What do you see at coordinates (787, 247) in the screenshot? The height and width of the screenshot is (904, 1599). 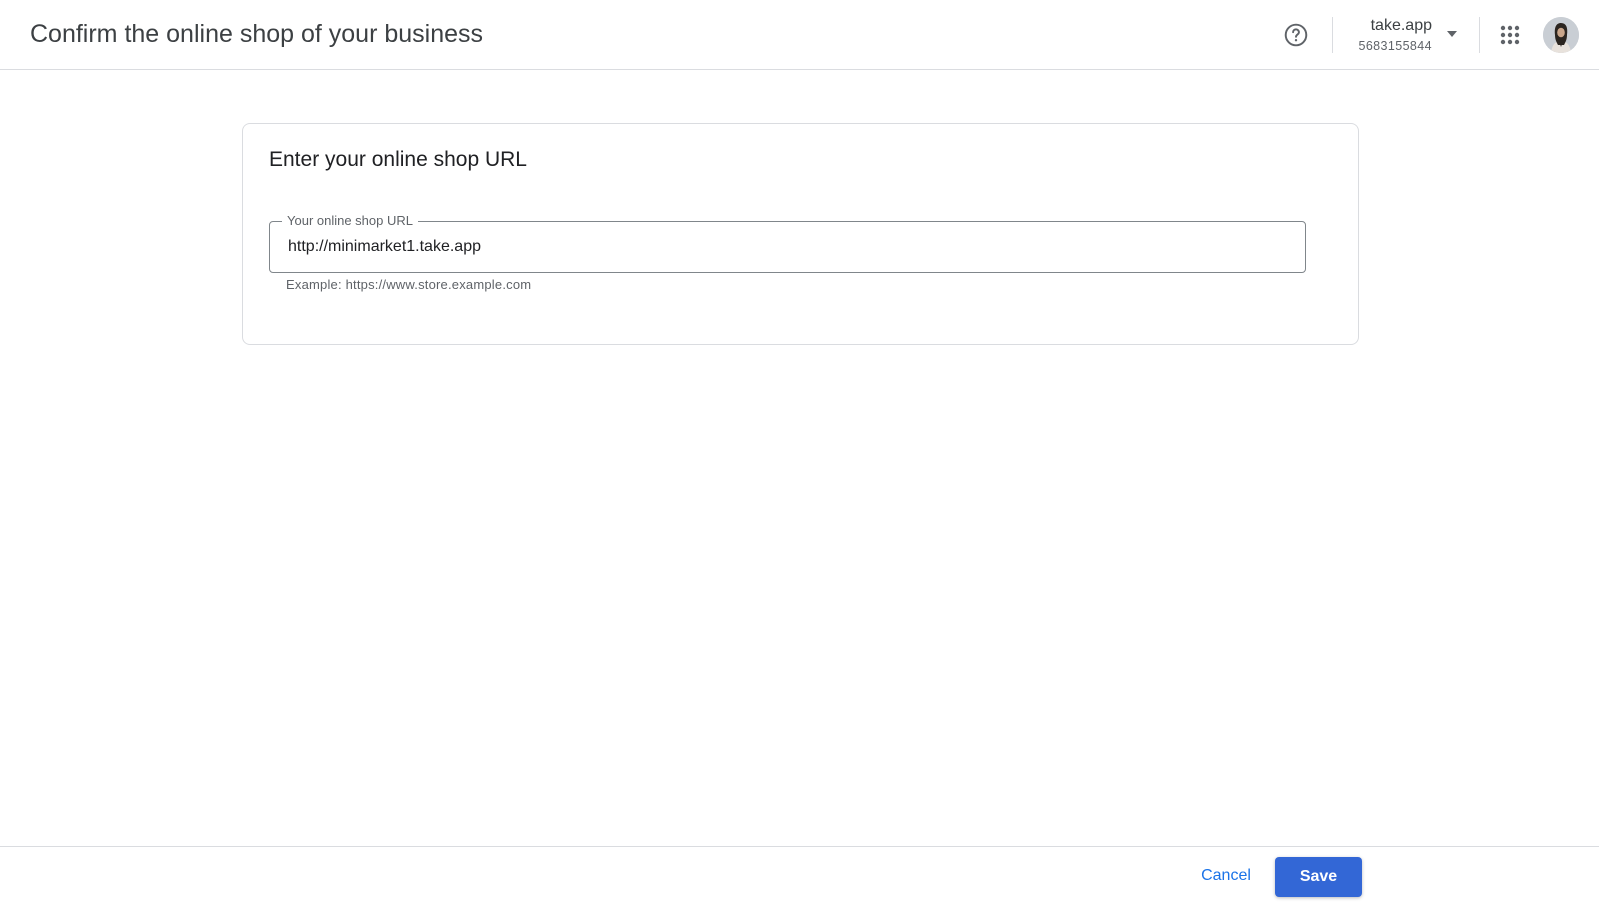 I see `shop-url-input` at bounding box center [787, 247].